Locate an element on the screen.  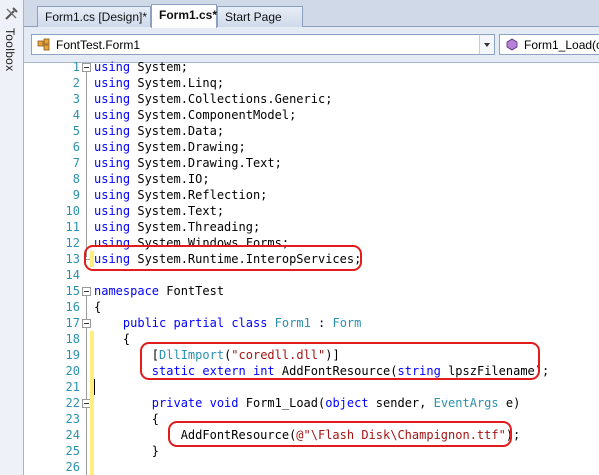
code-text: FontTest is located at coordinates (192, 291).